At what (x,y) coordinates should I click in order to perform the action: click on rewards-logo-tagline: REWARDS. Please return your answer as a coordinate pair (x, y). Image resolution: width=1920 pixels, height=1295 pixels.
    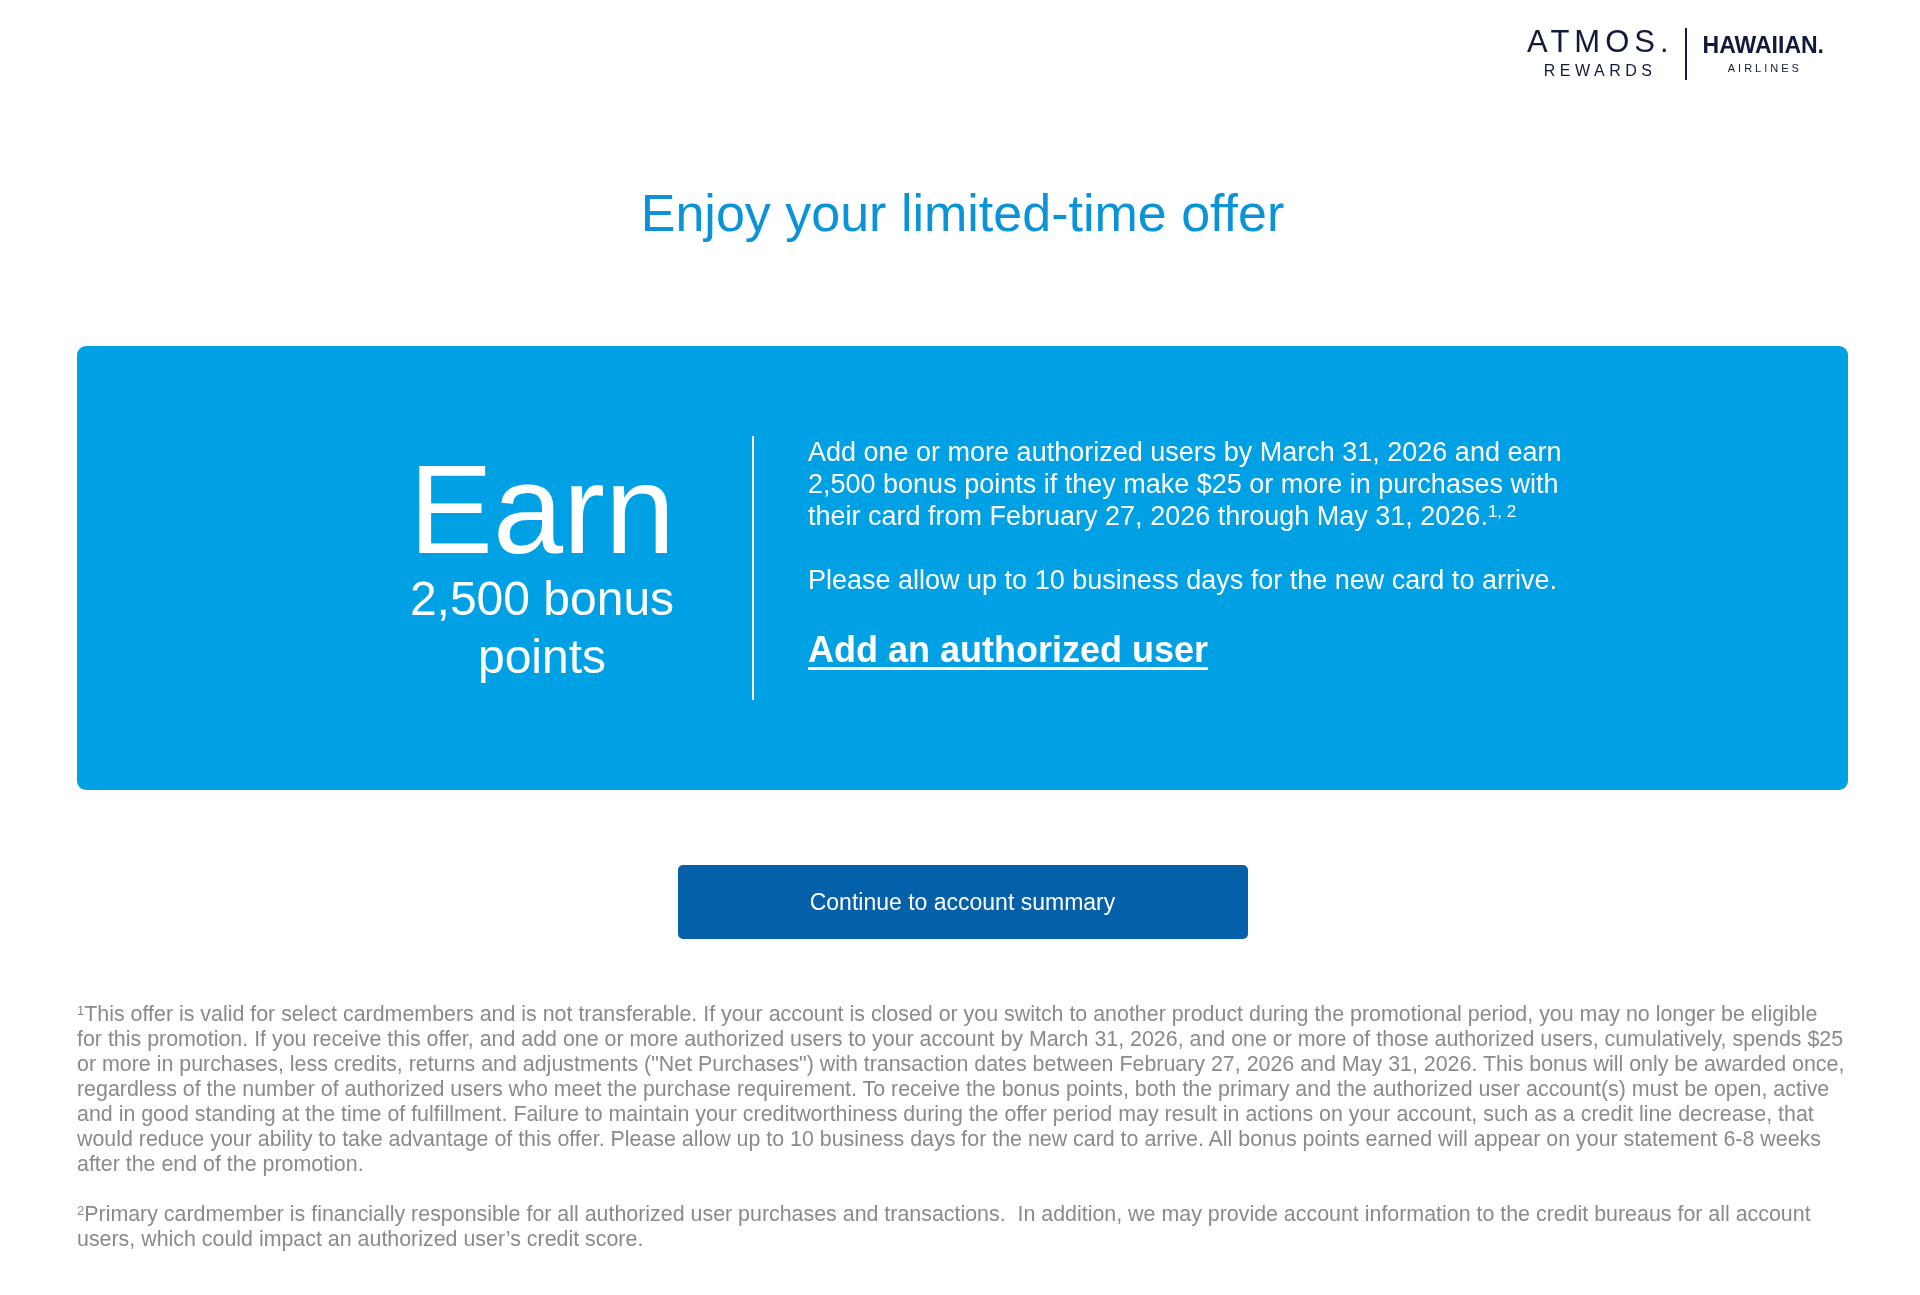
    Looking at the image, I should click on (1600, 71).